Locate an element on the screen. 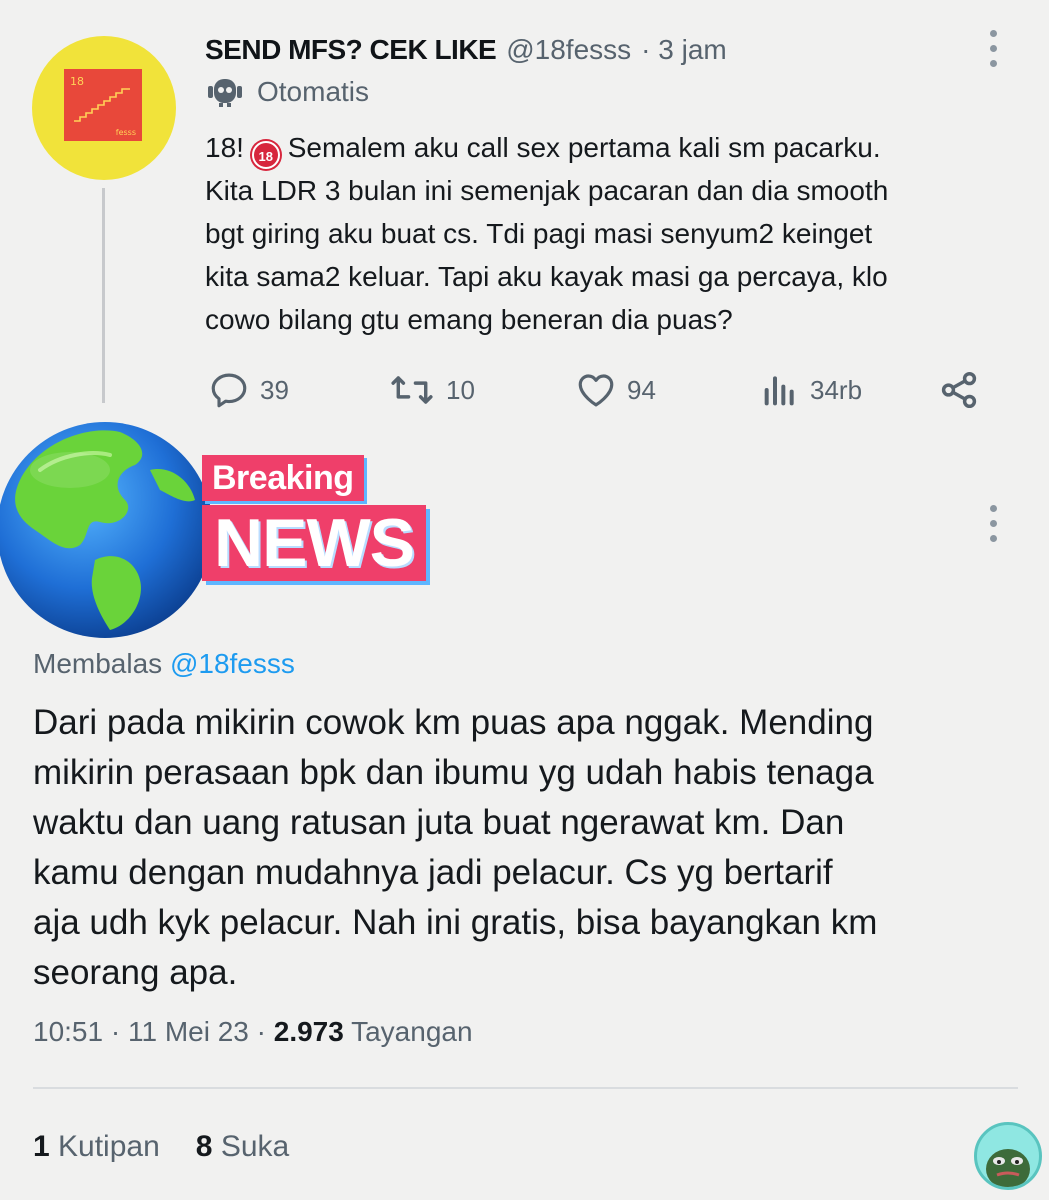 Image resolution: width=1049 pixels, height=1200 pixels. likes-label: Suka is located at coordinates (255, 1146).